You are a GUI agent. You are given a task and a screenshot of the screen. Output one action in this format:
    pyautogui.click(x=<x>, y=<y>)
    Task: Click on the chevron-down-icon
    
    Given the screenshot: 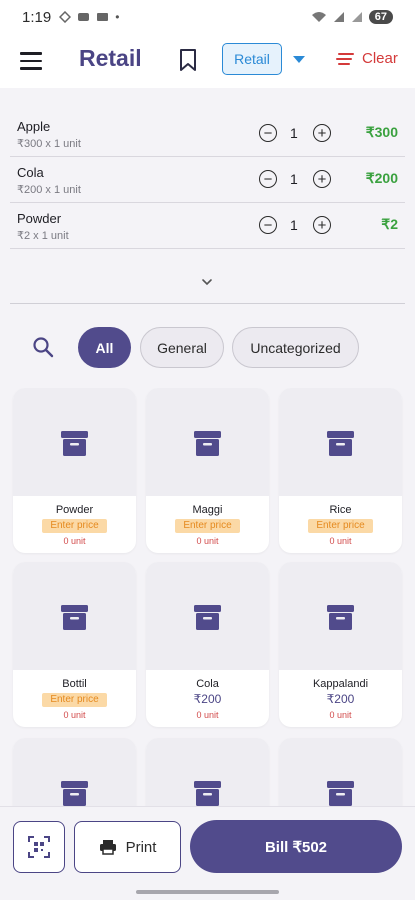 What is the action you would take?
    pyautogui.click(x=299, y=59)
    